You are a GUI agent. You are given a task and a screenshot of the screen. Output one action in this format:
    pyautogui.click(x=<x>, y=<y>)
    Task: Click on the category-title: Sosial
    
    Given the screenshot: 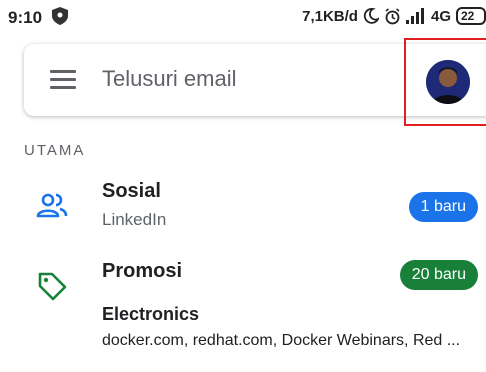 What is the action you would take?
    pyautogui.click(x=131, y=191)
    